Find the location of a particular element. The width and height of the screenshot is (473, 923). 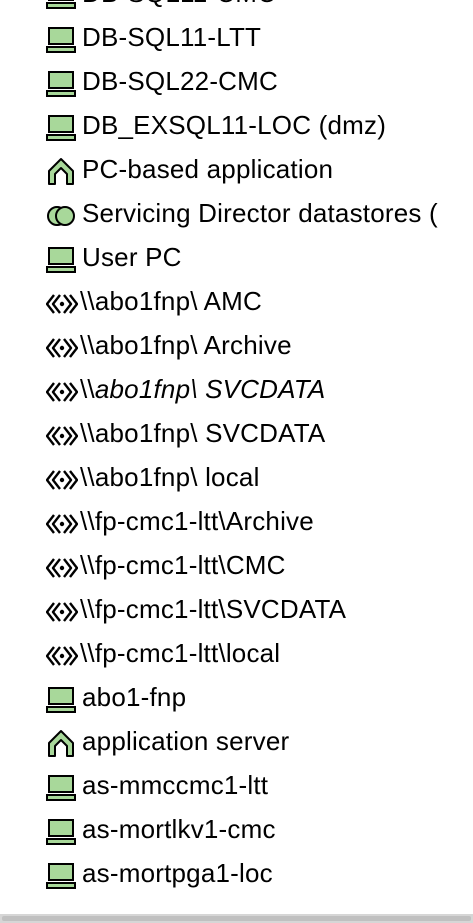

tree-item-label: Servicing Director datastores ( is located at coordinates (260, 213).